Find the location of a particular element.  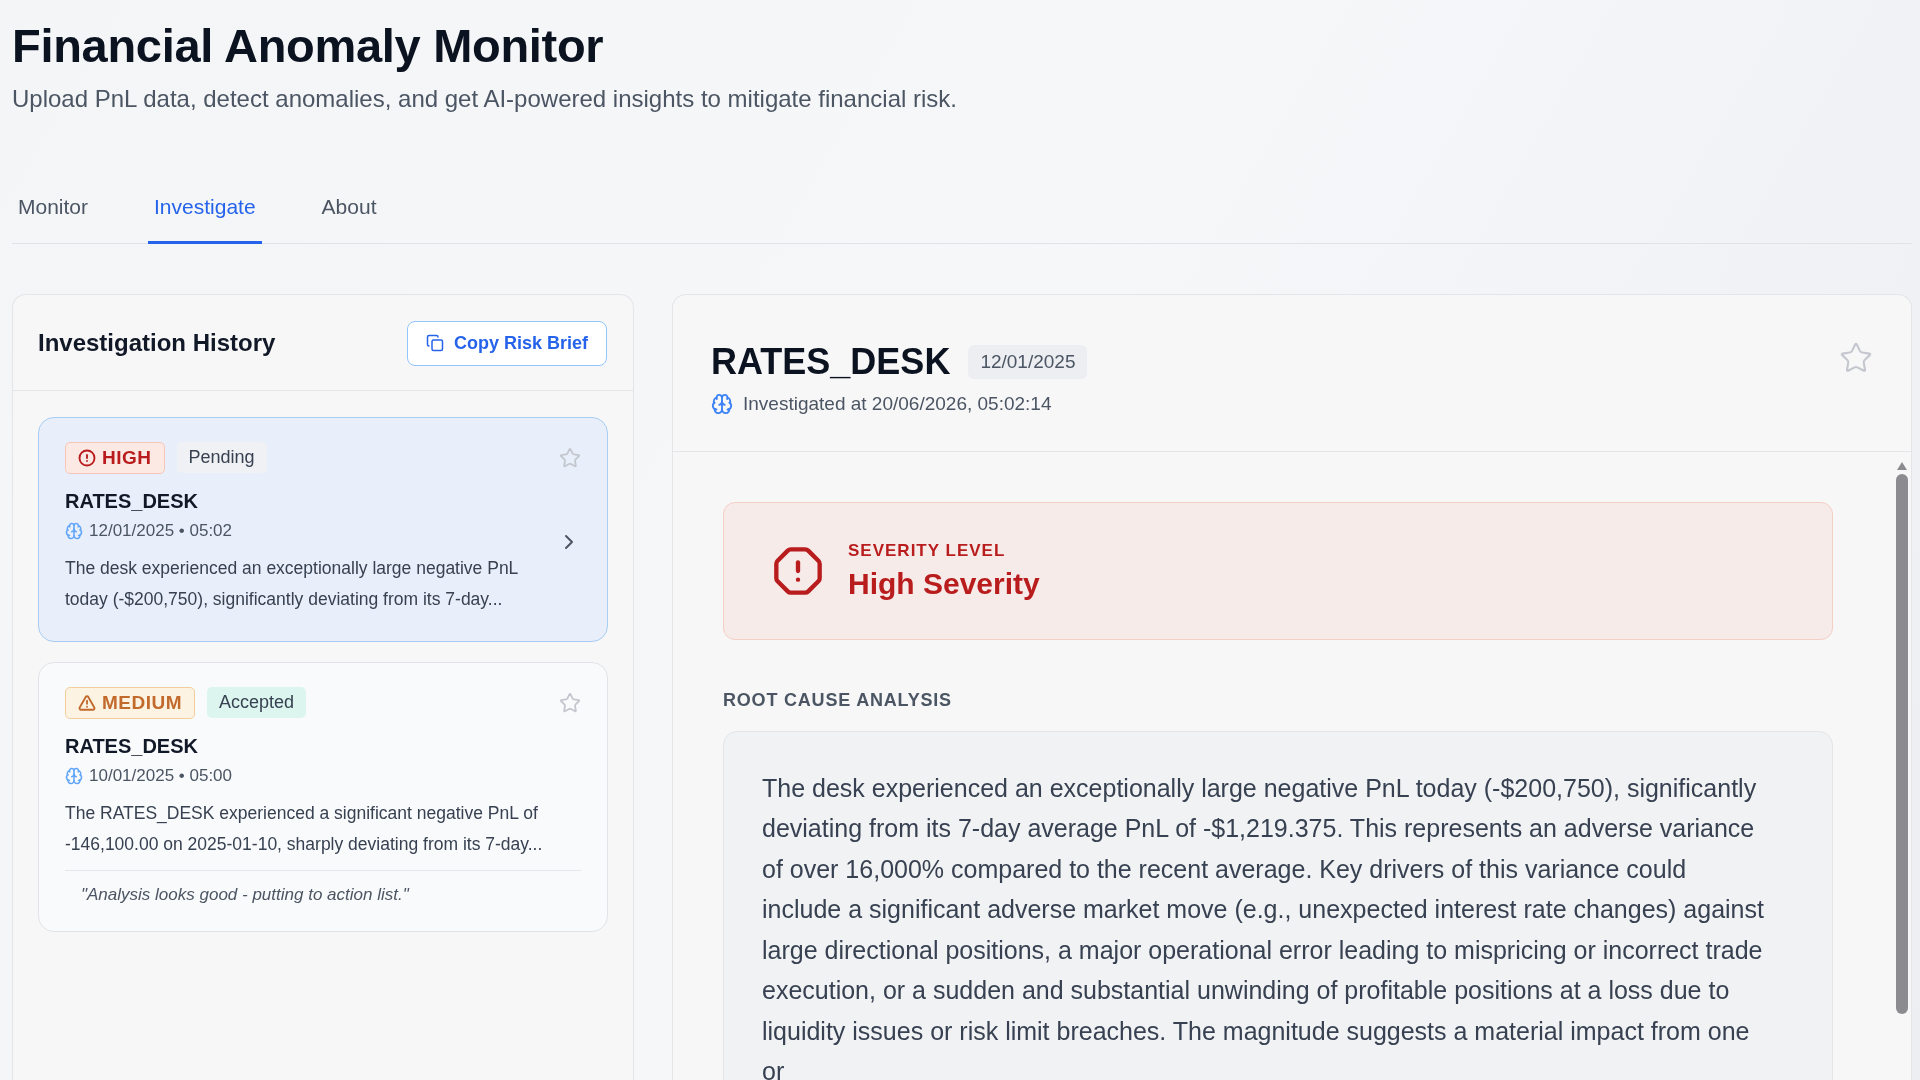

warning-icon is located at coordinates (87, 702).